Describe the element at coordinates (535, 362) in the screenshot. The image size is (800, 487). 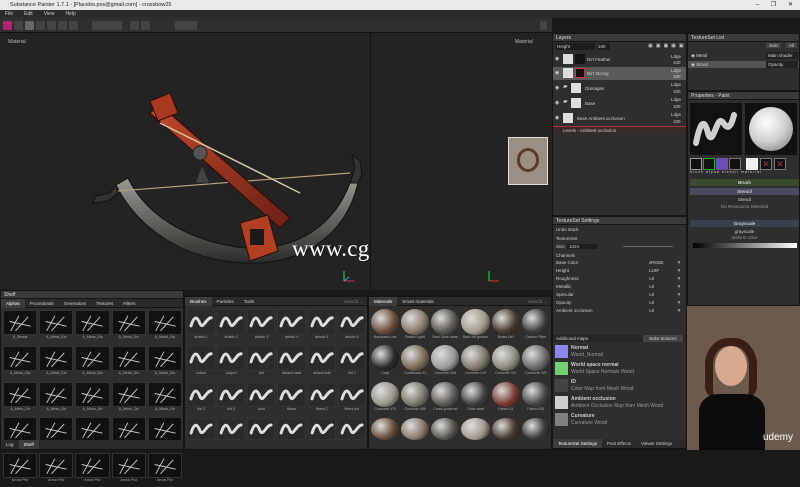
I see `mat-thumbnail: Concrete 020` at that location.